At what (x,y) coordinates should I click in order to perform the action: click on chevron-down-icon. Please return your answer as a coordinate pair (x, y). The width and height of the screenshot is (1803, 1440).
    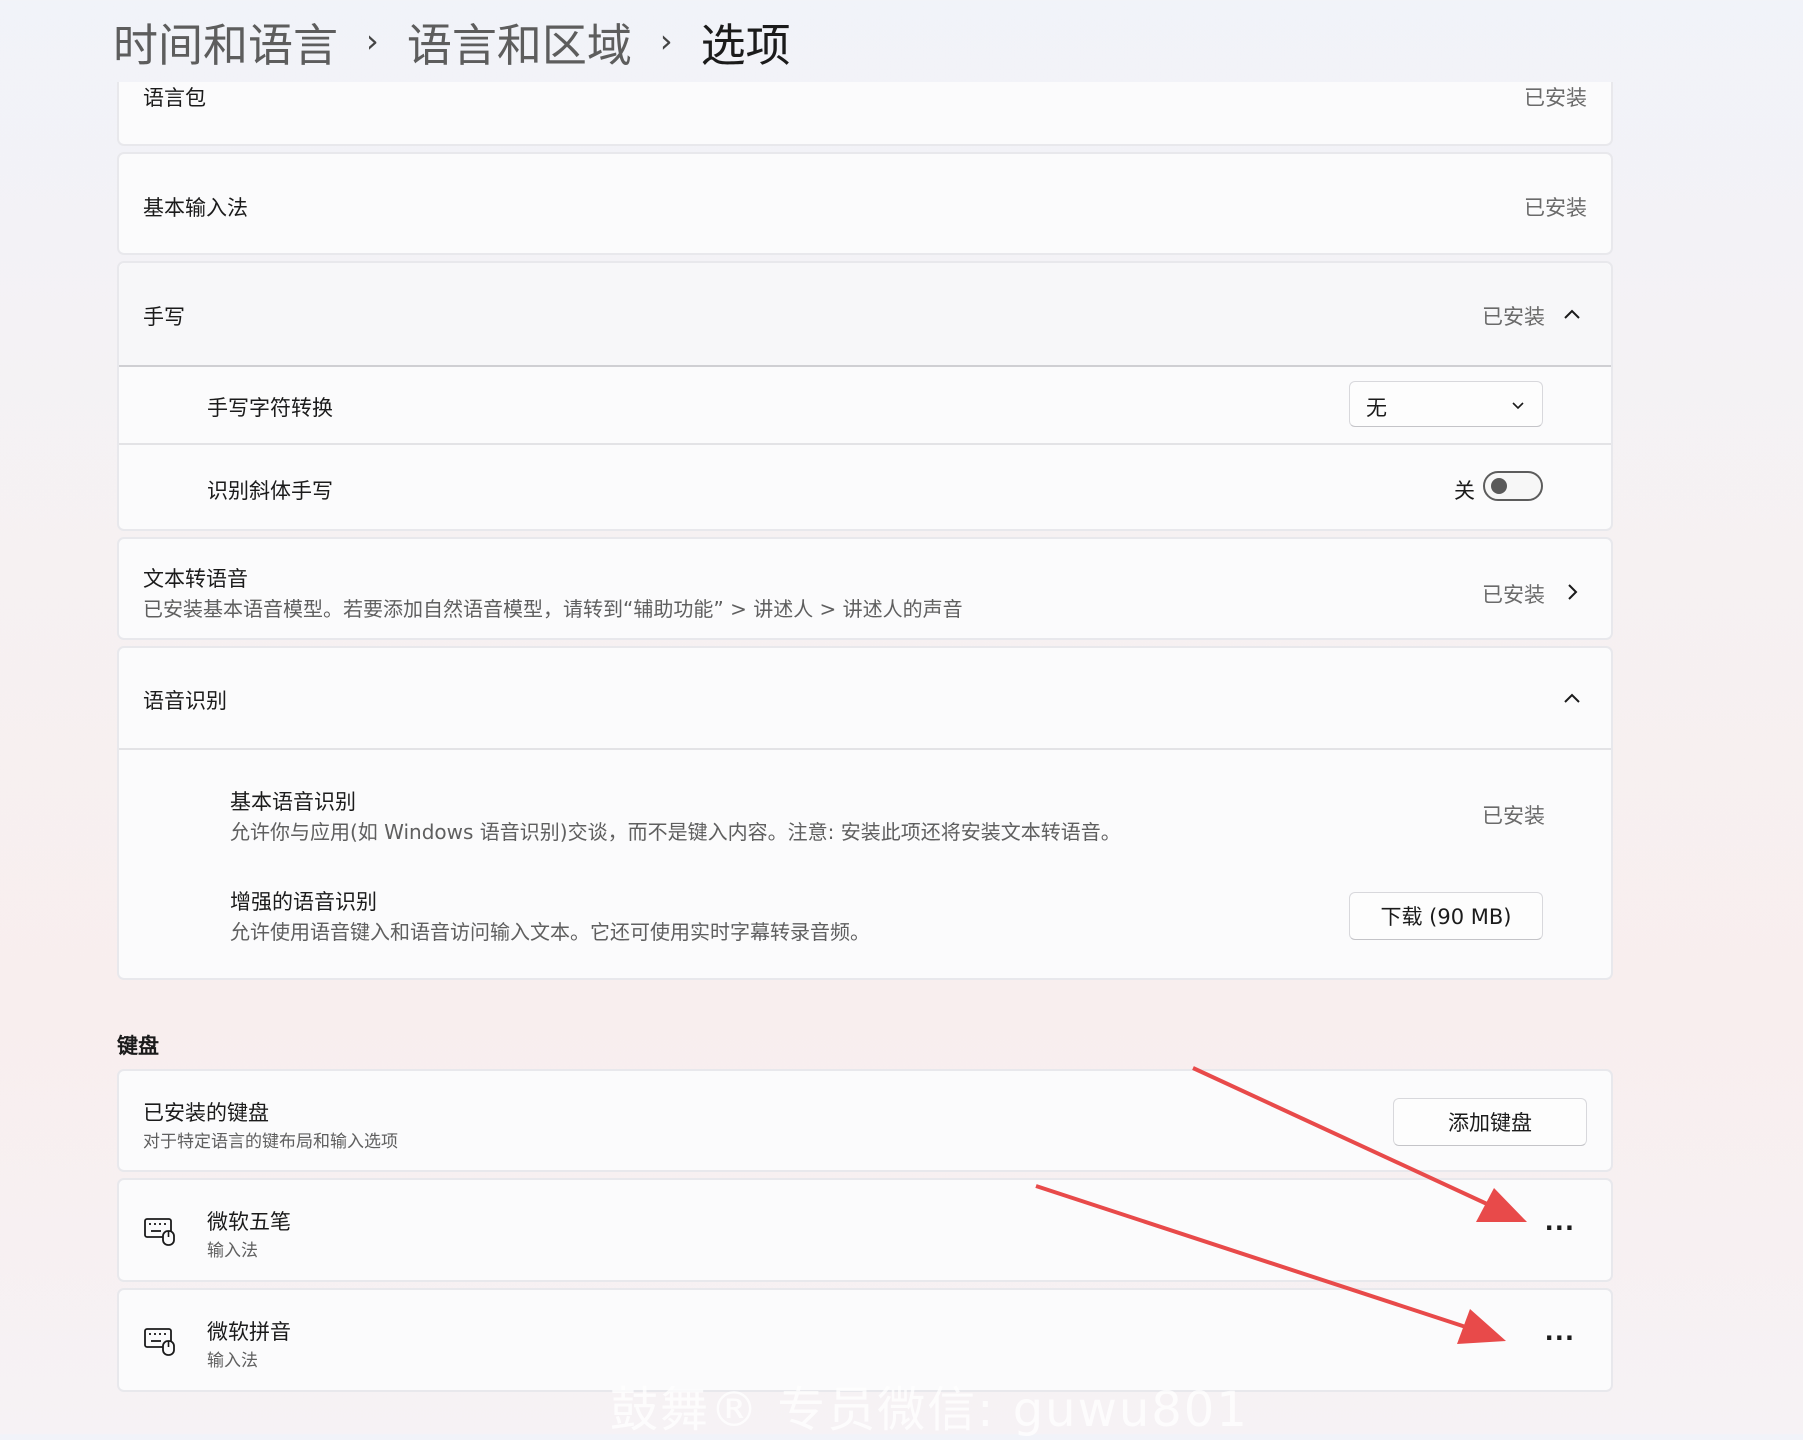
    Looking at the image, I should click on (1518, 406).